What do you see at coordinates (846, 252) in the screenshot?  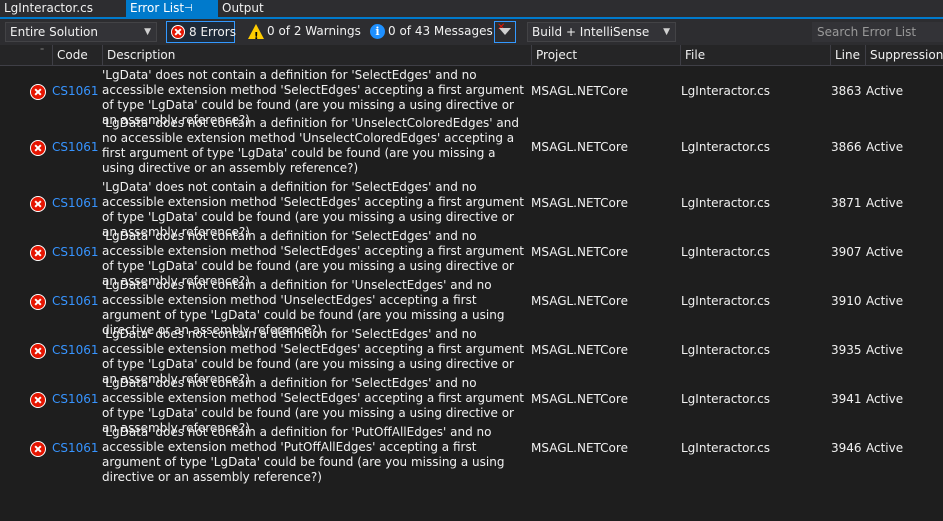 I see `error-line: 3907` at bounding box center [846, 252].